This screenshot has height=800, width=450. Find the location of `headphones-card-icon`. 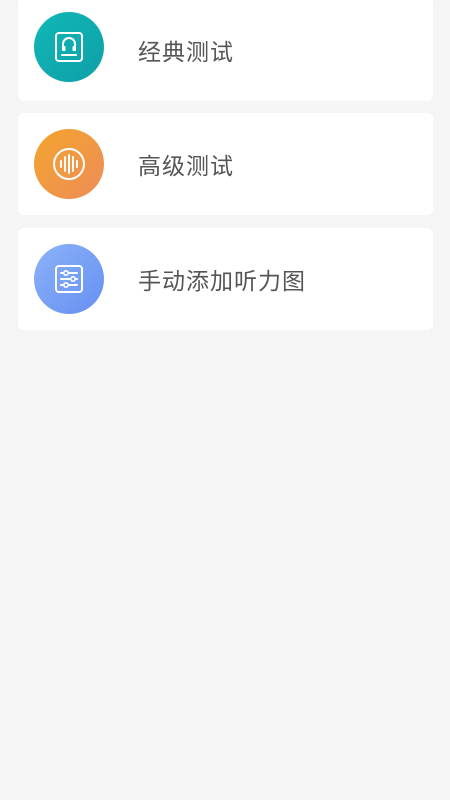

headphones-card-icon is located at coordinates (69, 47).